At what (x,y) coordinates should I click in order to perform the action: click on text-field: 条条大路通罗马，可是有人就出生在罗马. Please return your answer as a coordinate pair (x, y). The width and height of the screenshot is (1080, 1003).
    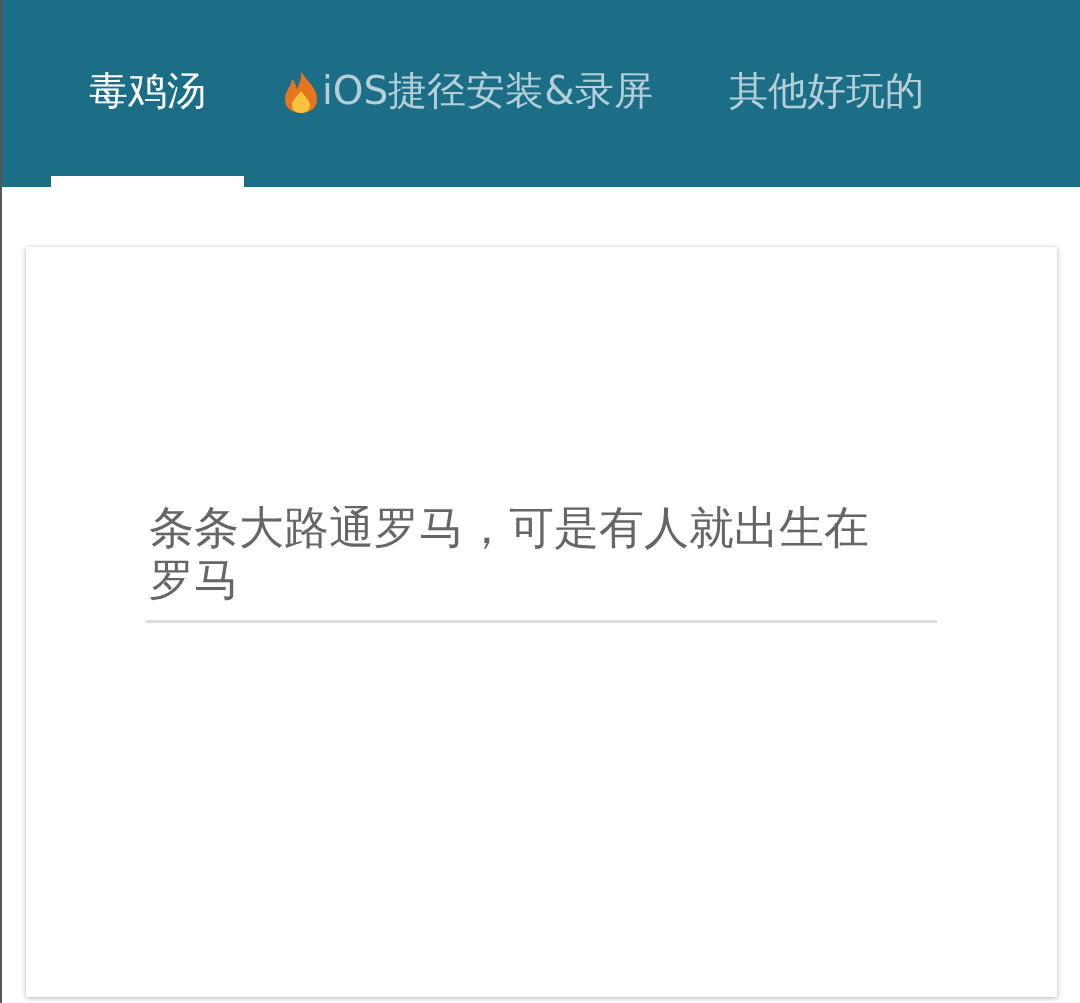
    Looking at the image, I should click on (541, 563).